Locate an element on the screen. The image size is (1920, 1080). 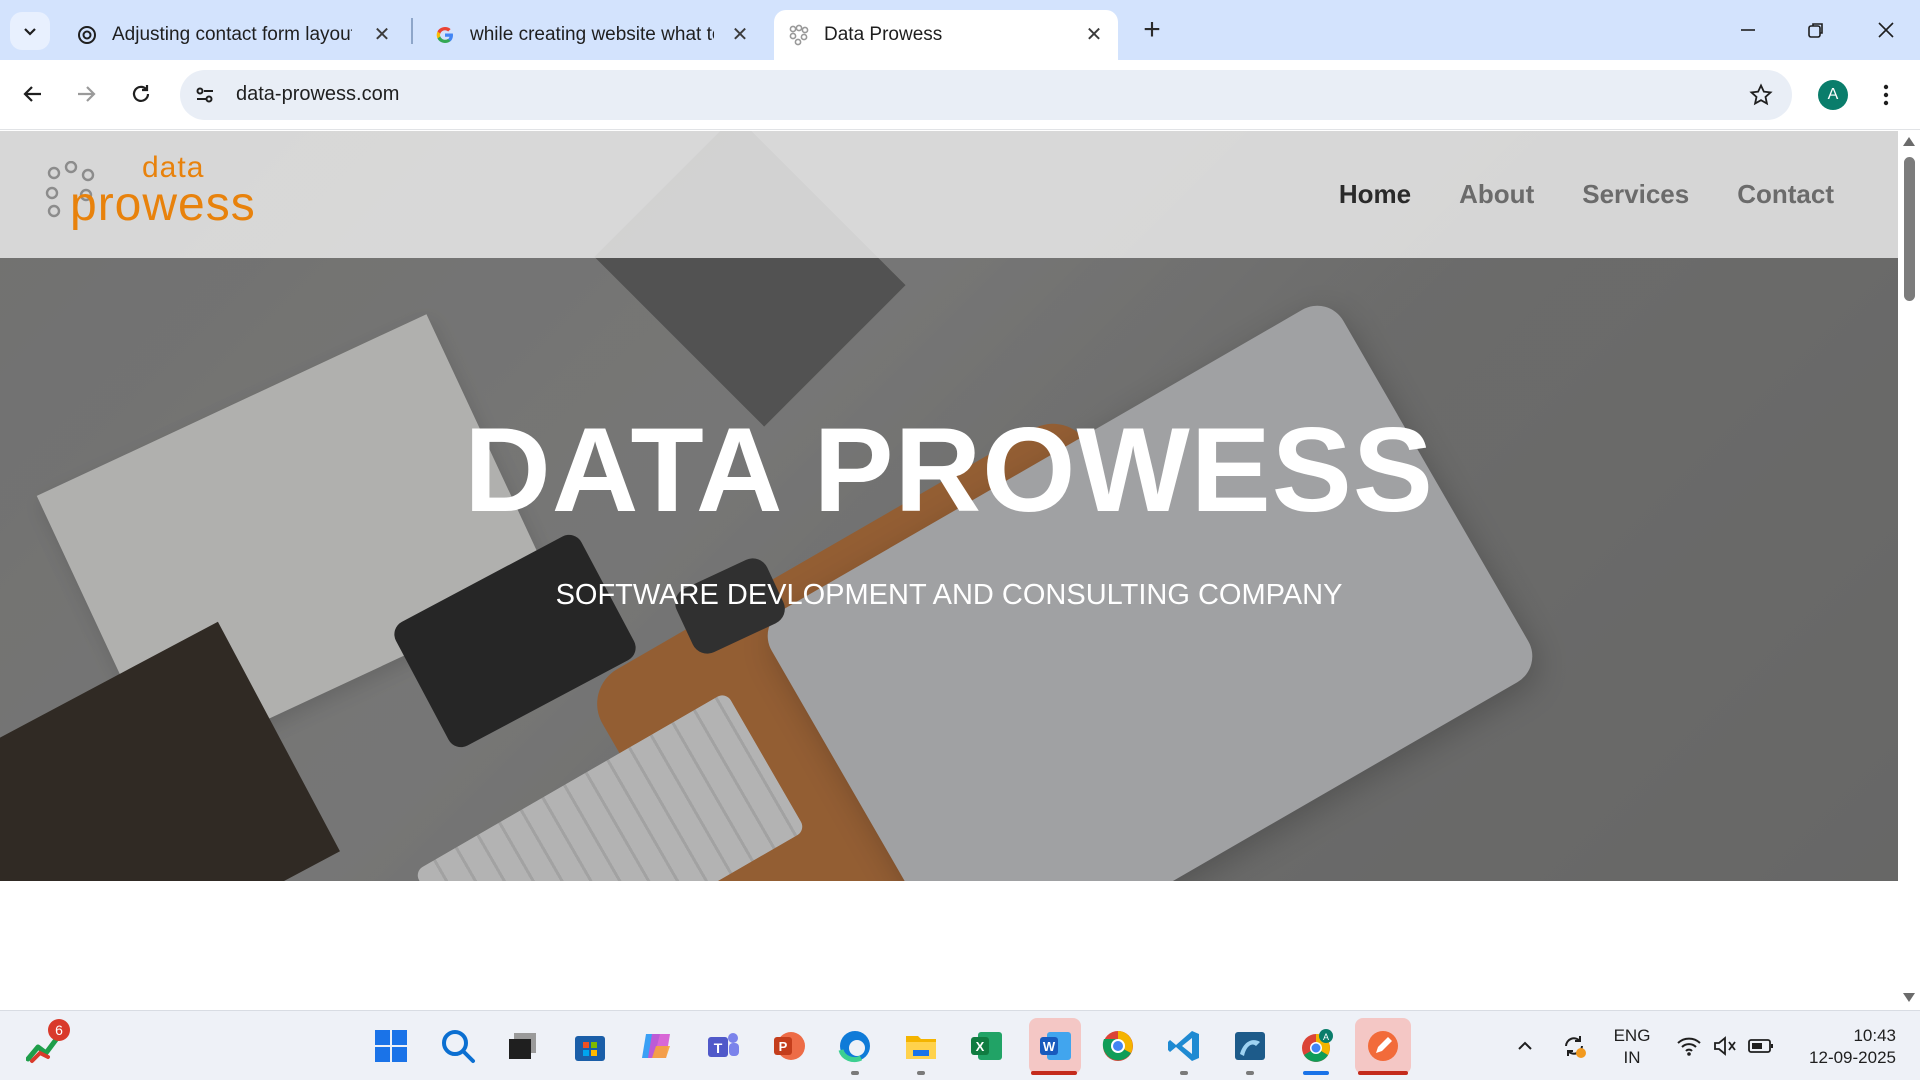
word-icon: W is located at coordinates (1055, 1046).